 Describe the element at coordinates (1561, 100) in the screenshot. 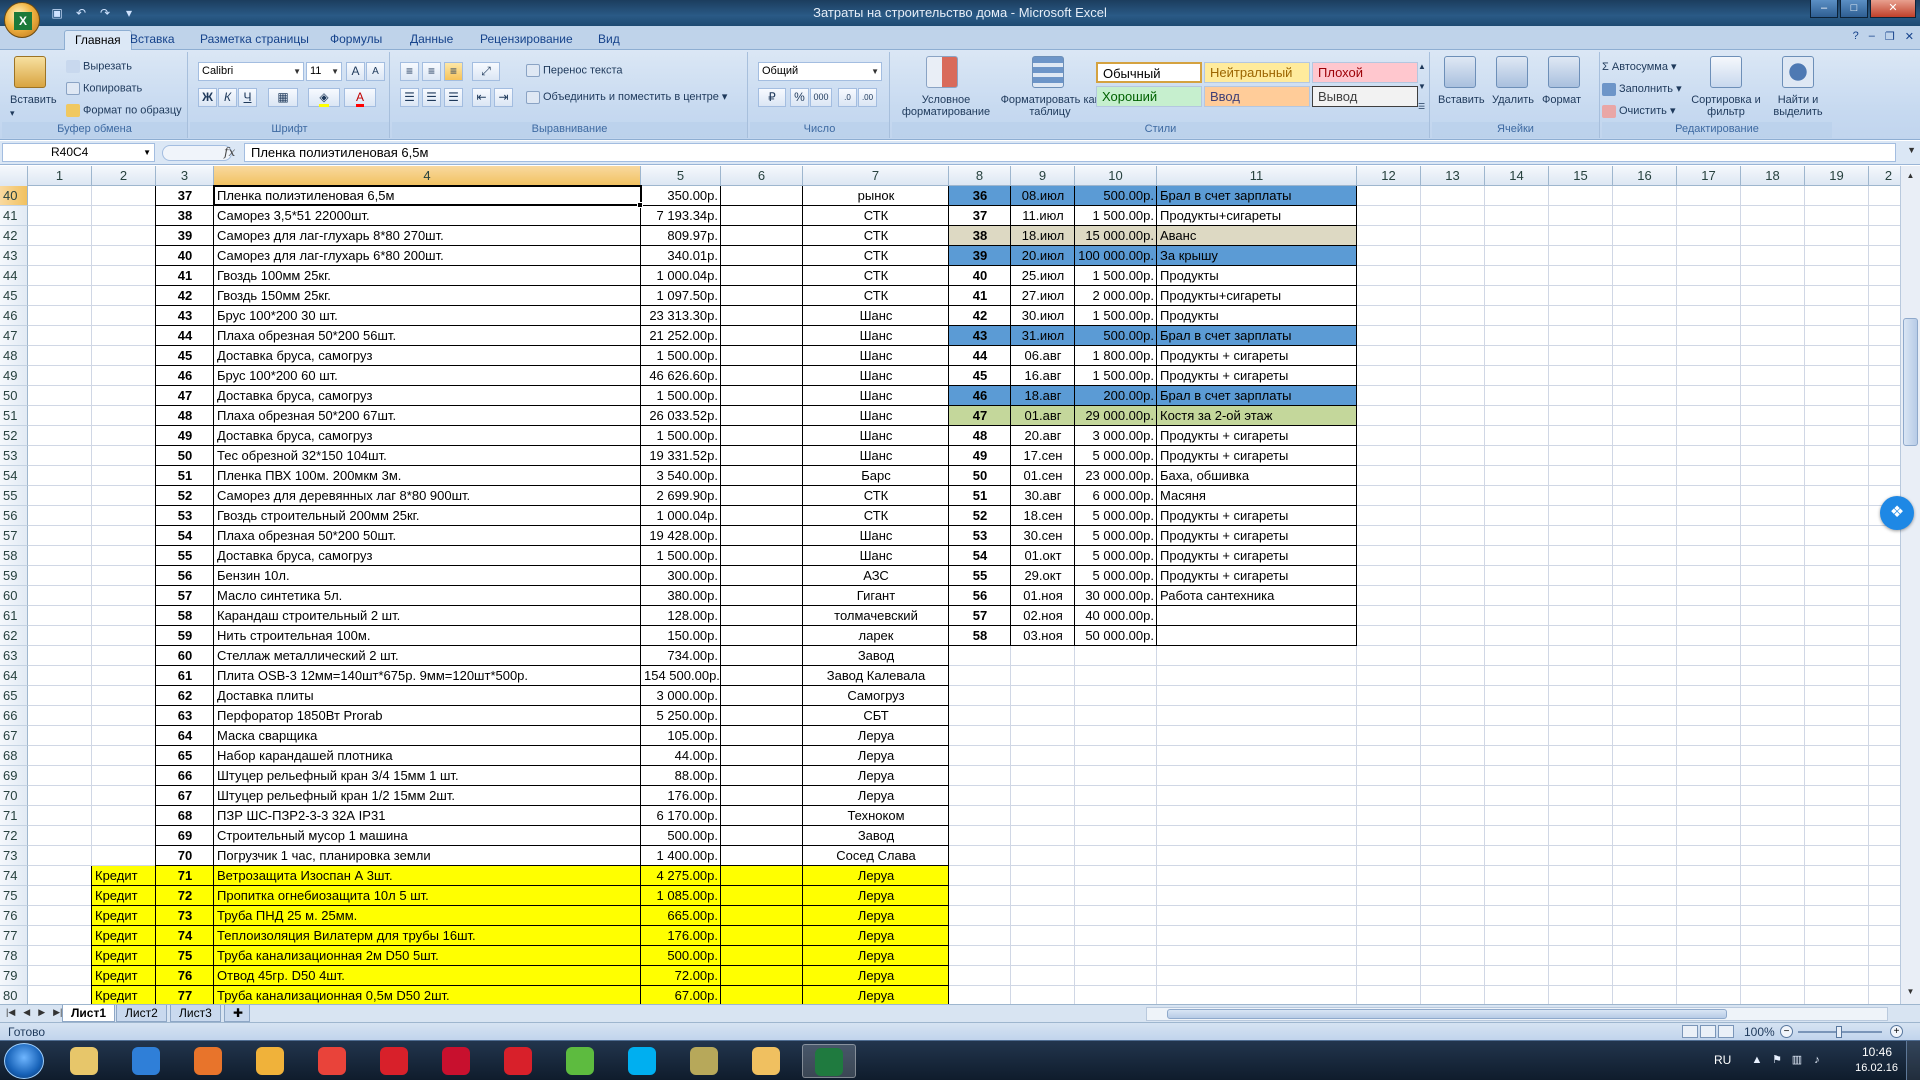

I see `format-cells-button: Формат` at that location.